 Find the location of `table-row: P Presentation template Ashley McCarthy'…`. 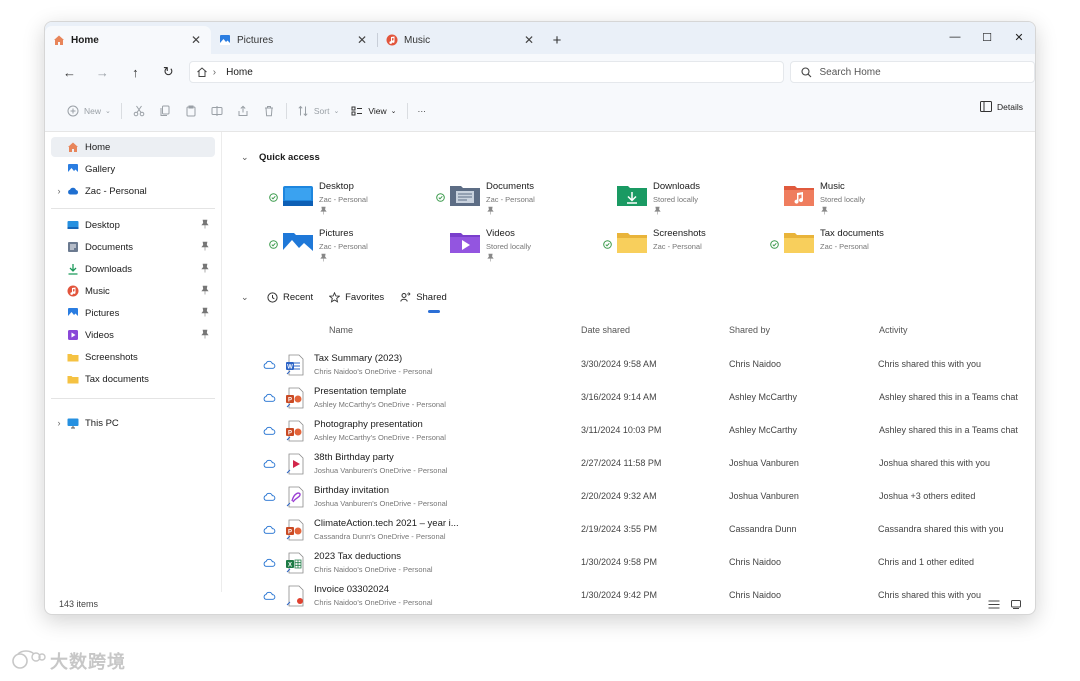

table-row: P Presentation template Ashley McCarthy'… is located at coordinates (629, 397).